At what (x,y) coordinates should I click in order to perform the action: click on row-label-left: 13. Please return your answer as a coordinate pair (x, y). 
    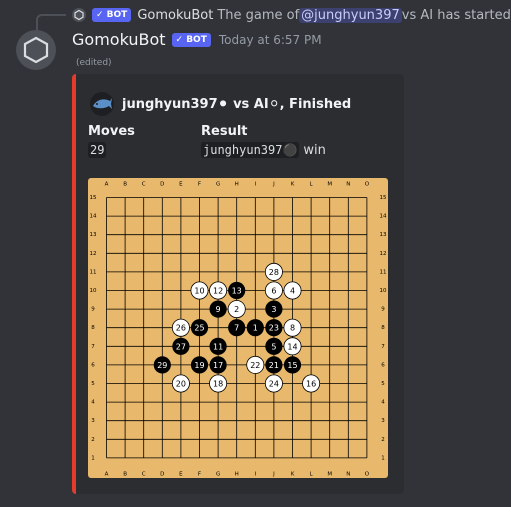
    Looking at the image, I should click on (93, 235).